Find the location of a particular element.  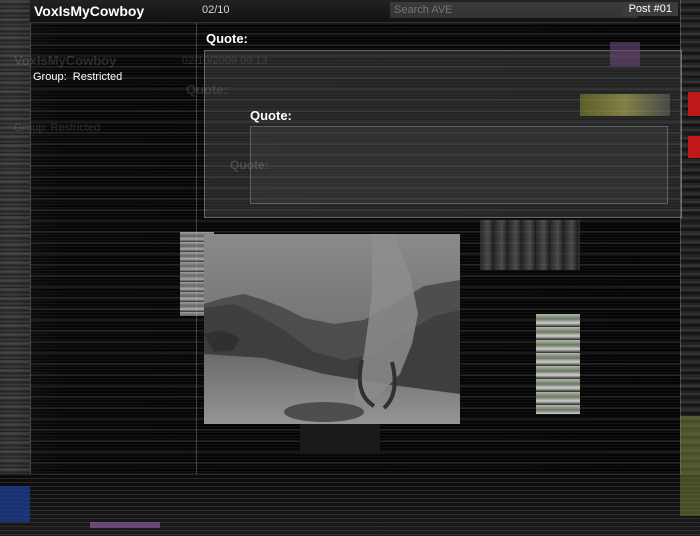

post-number-badge: Post #01 is located at coordinates (650, 9).